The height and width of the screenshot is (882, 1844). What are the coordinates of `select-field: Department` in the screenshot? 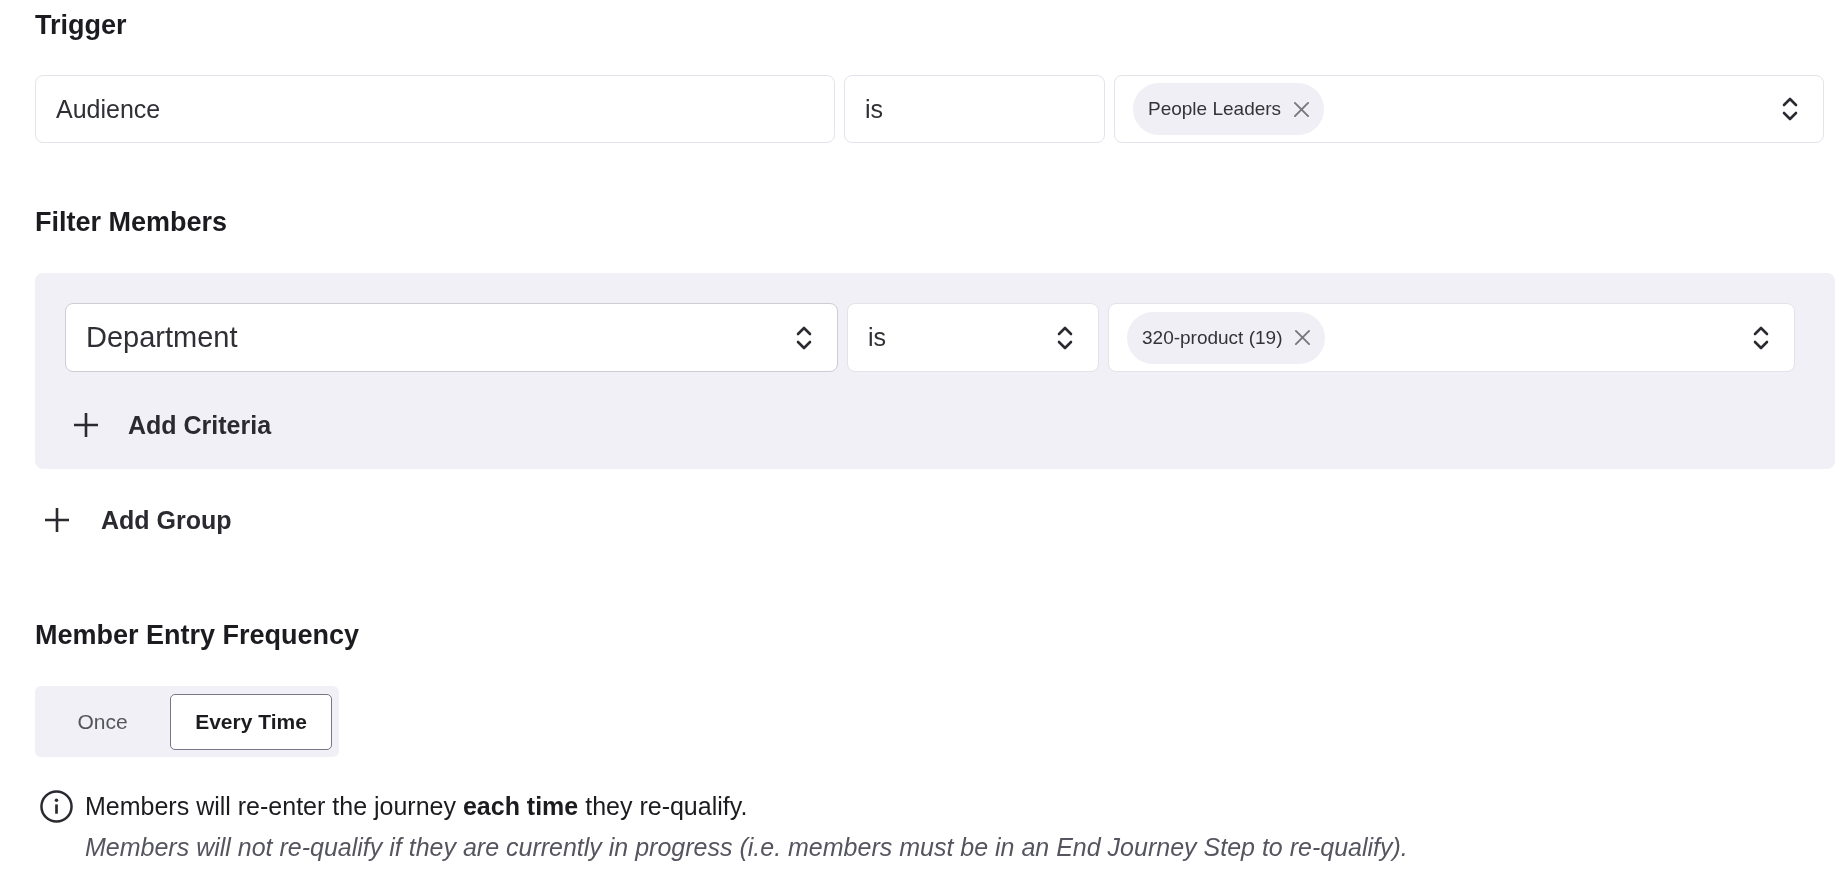 It's located at (451, 337).